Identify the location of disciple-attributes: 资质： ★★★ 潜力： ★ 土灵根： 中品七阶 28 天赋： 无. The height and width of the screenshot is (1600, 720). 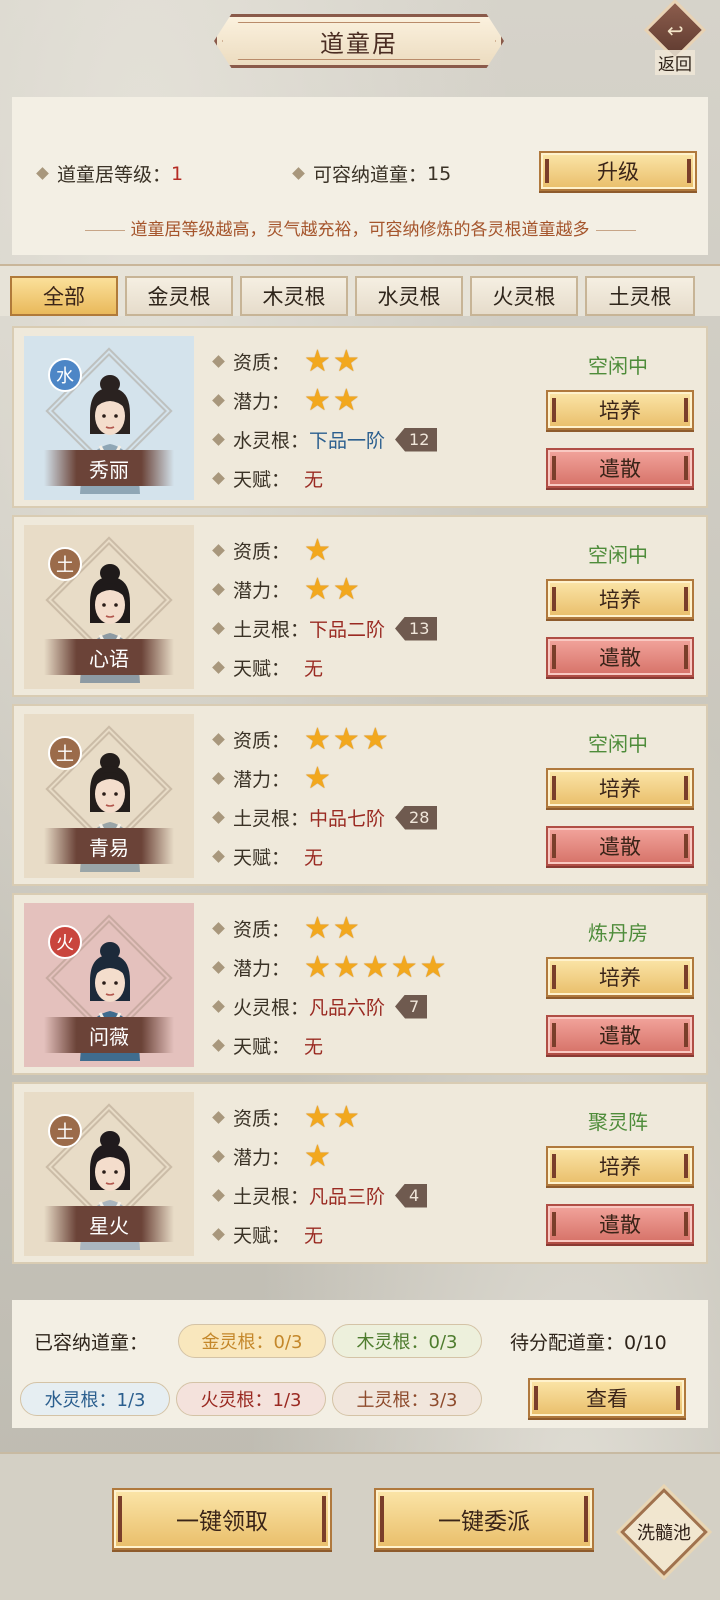
(325, 798).